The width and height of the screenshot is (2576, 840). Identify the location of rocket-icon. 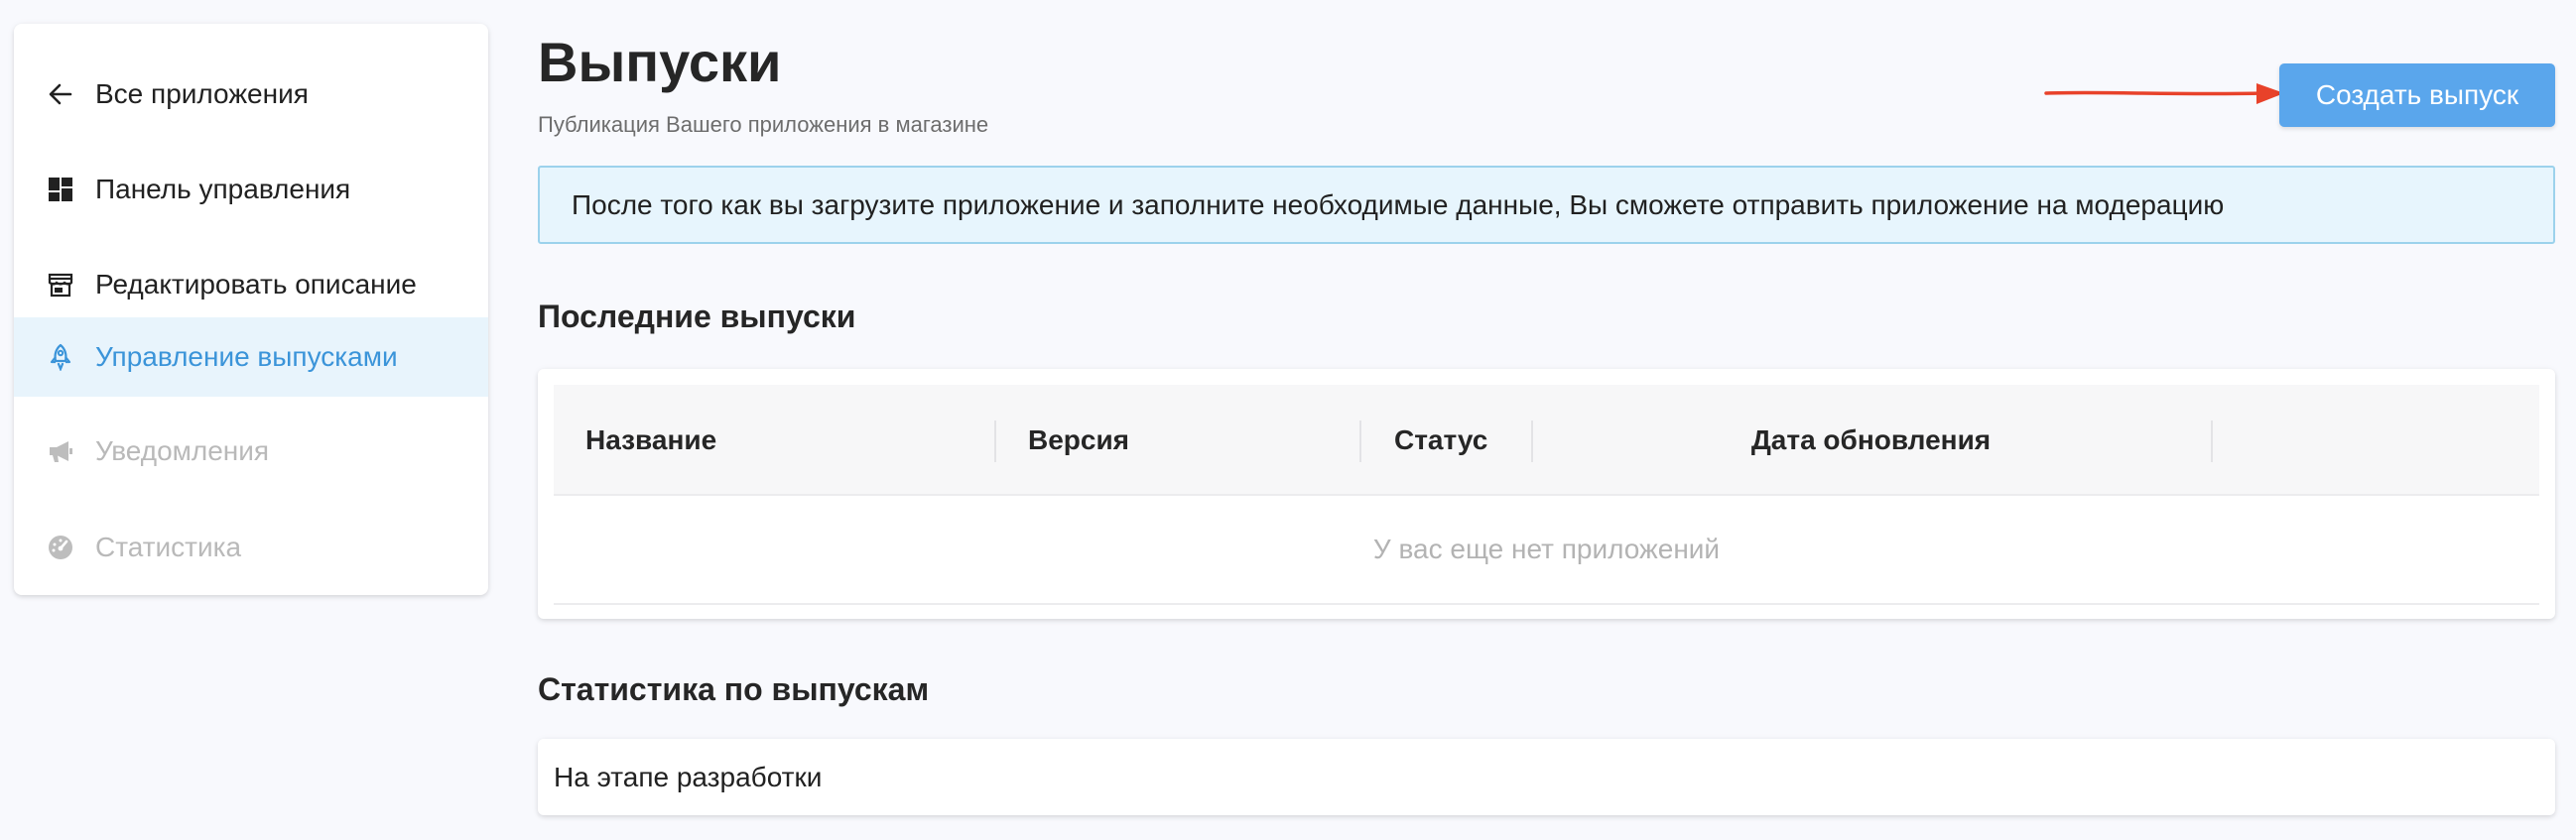
(61, 357).